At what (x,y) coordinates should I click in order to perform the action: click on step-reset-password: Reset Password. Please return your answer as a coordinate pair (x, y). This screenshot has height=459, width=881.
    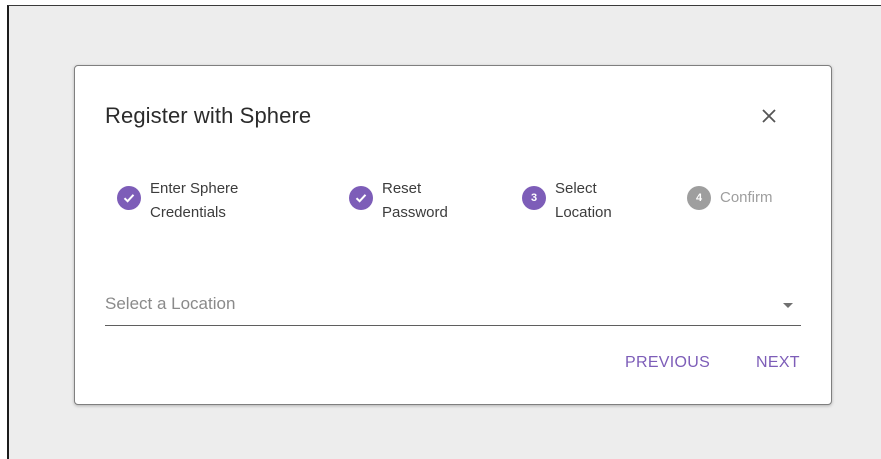
    Looking at the image, I should click on (398, 201).